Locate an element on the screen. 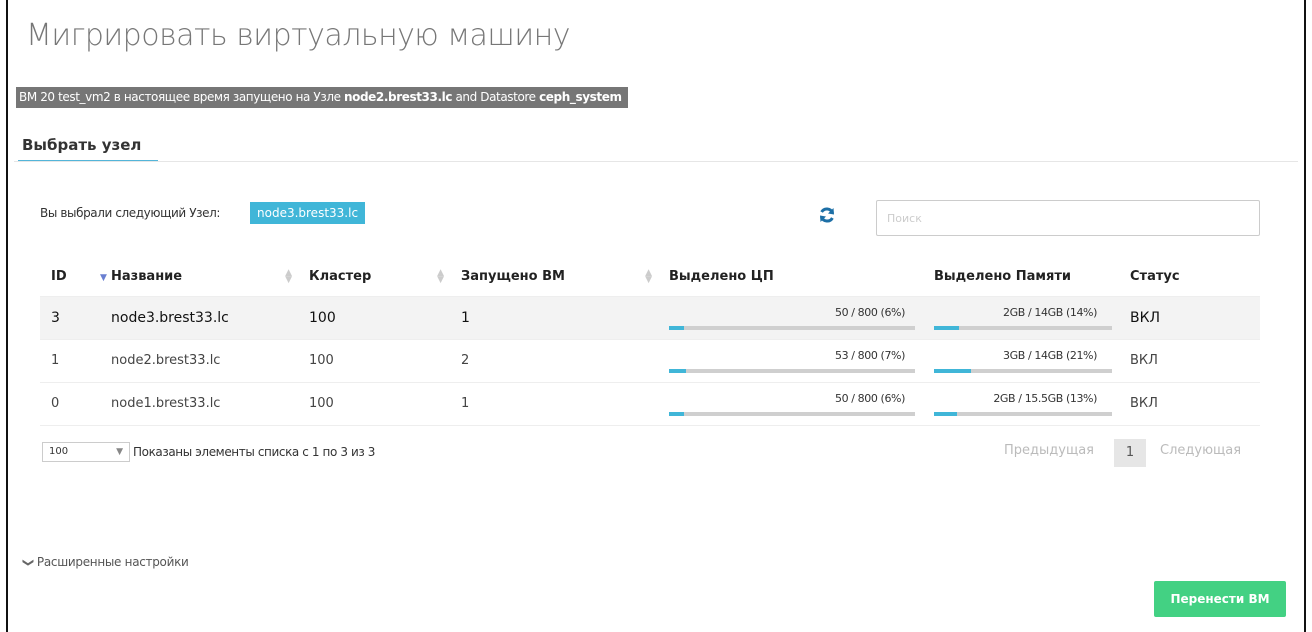 The height and width of the screenshot is (632, 1312). cell-memory: 2GB / 15.5GB (13%) is located at coordinates (1021, 403).